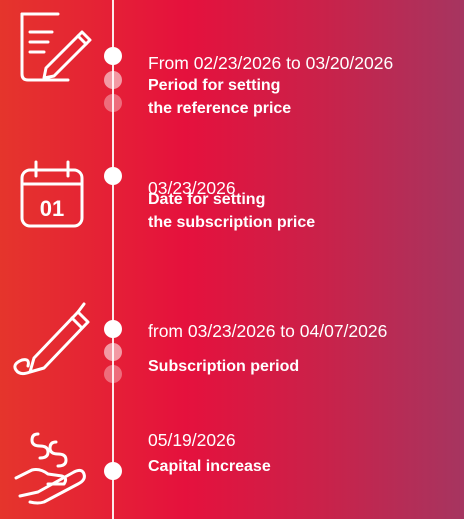  Describe the element at coordinates (271, 63) in the screenshot. I see `event-date: From 02/23/2026 to 03/20/2026` at that location.